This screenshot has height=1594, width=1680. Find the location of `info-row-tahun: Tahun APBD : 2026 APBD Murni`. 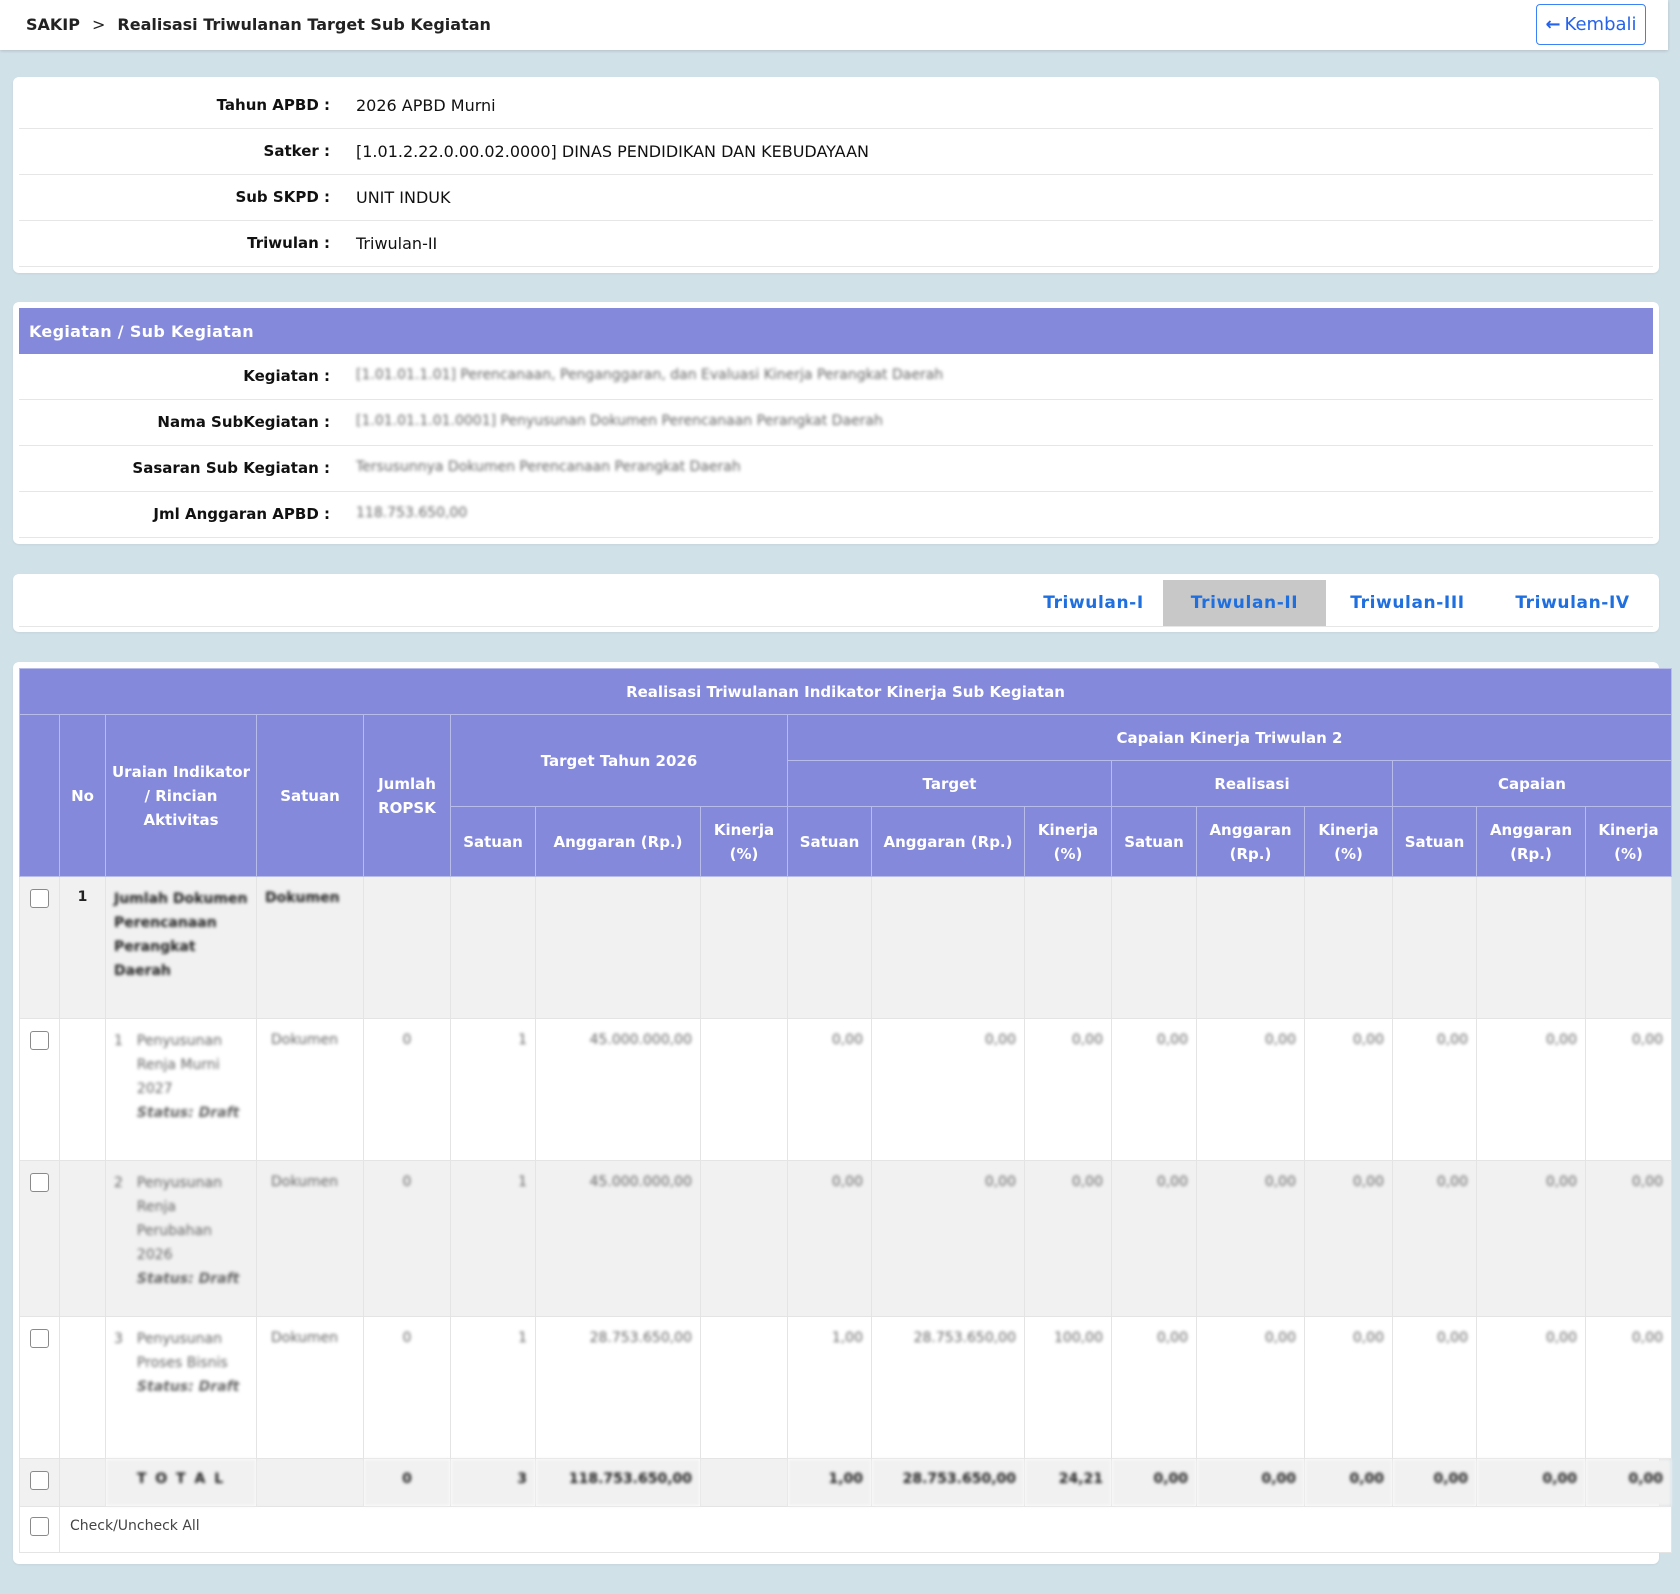

info-row-tahun: Tahun APBD : 2026 APBD Murni is located at coordinates (836, 106).